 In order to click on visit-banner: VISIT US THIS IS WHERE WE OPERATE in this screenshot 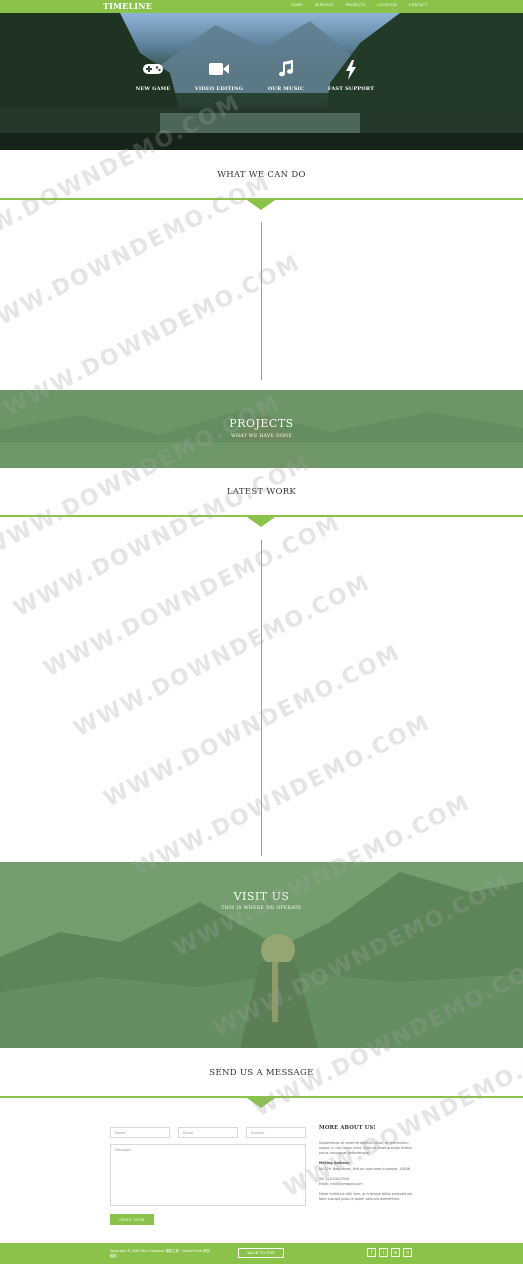, I will do `click(261, 955)`.